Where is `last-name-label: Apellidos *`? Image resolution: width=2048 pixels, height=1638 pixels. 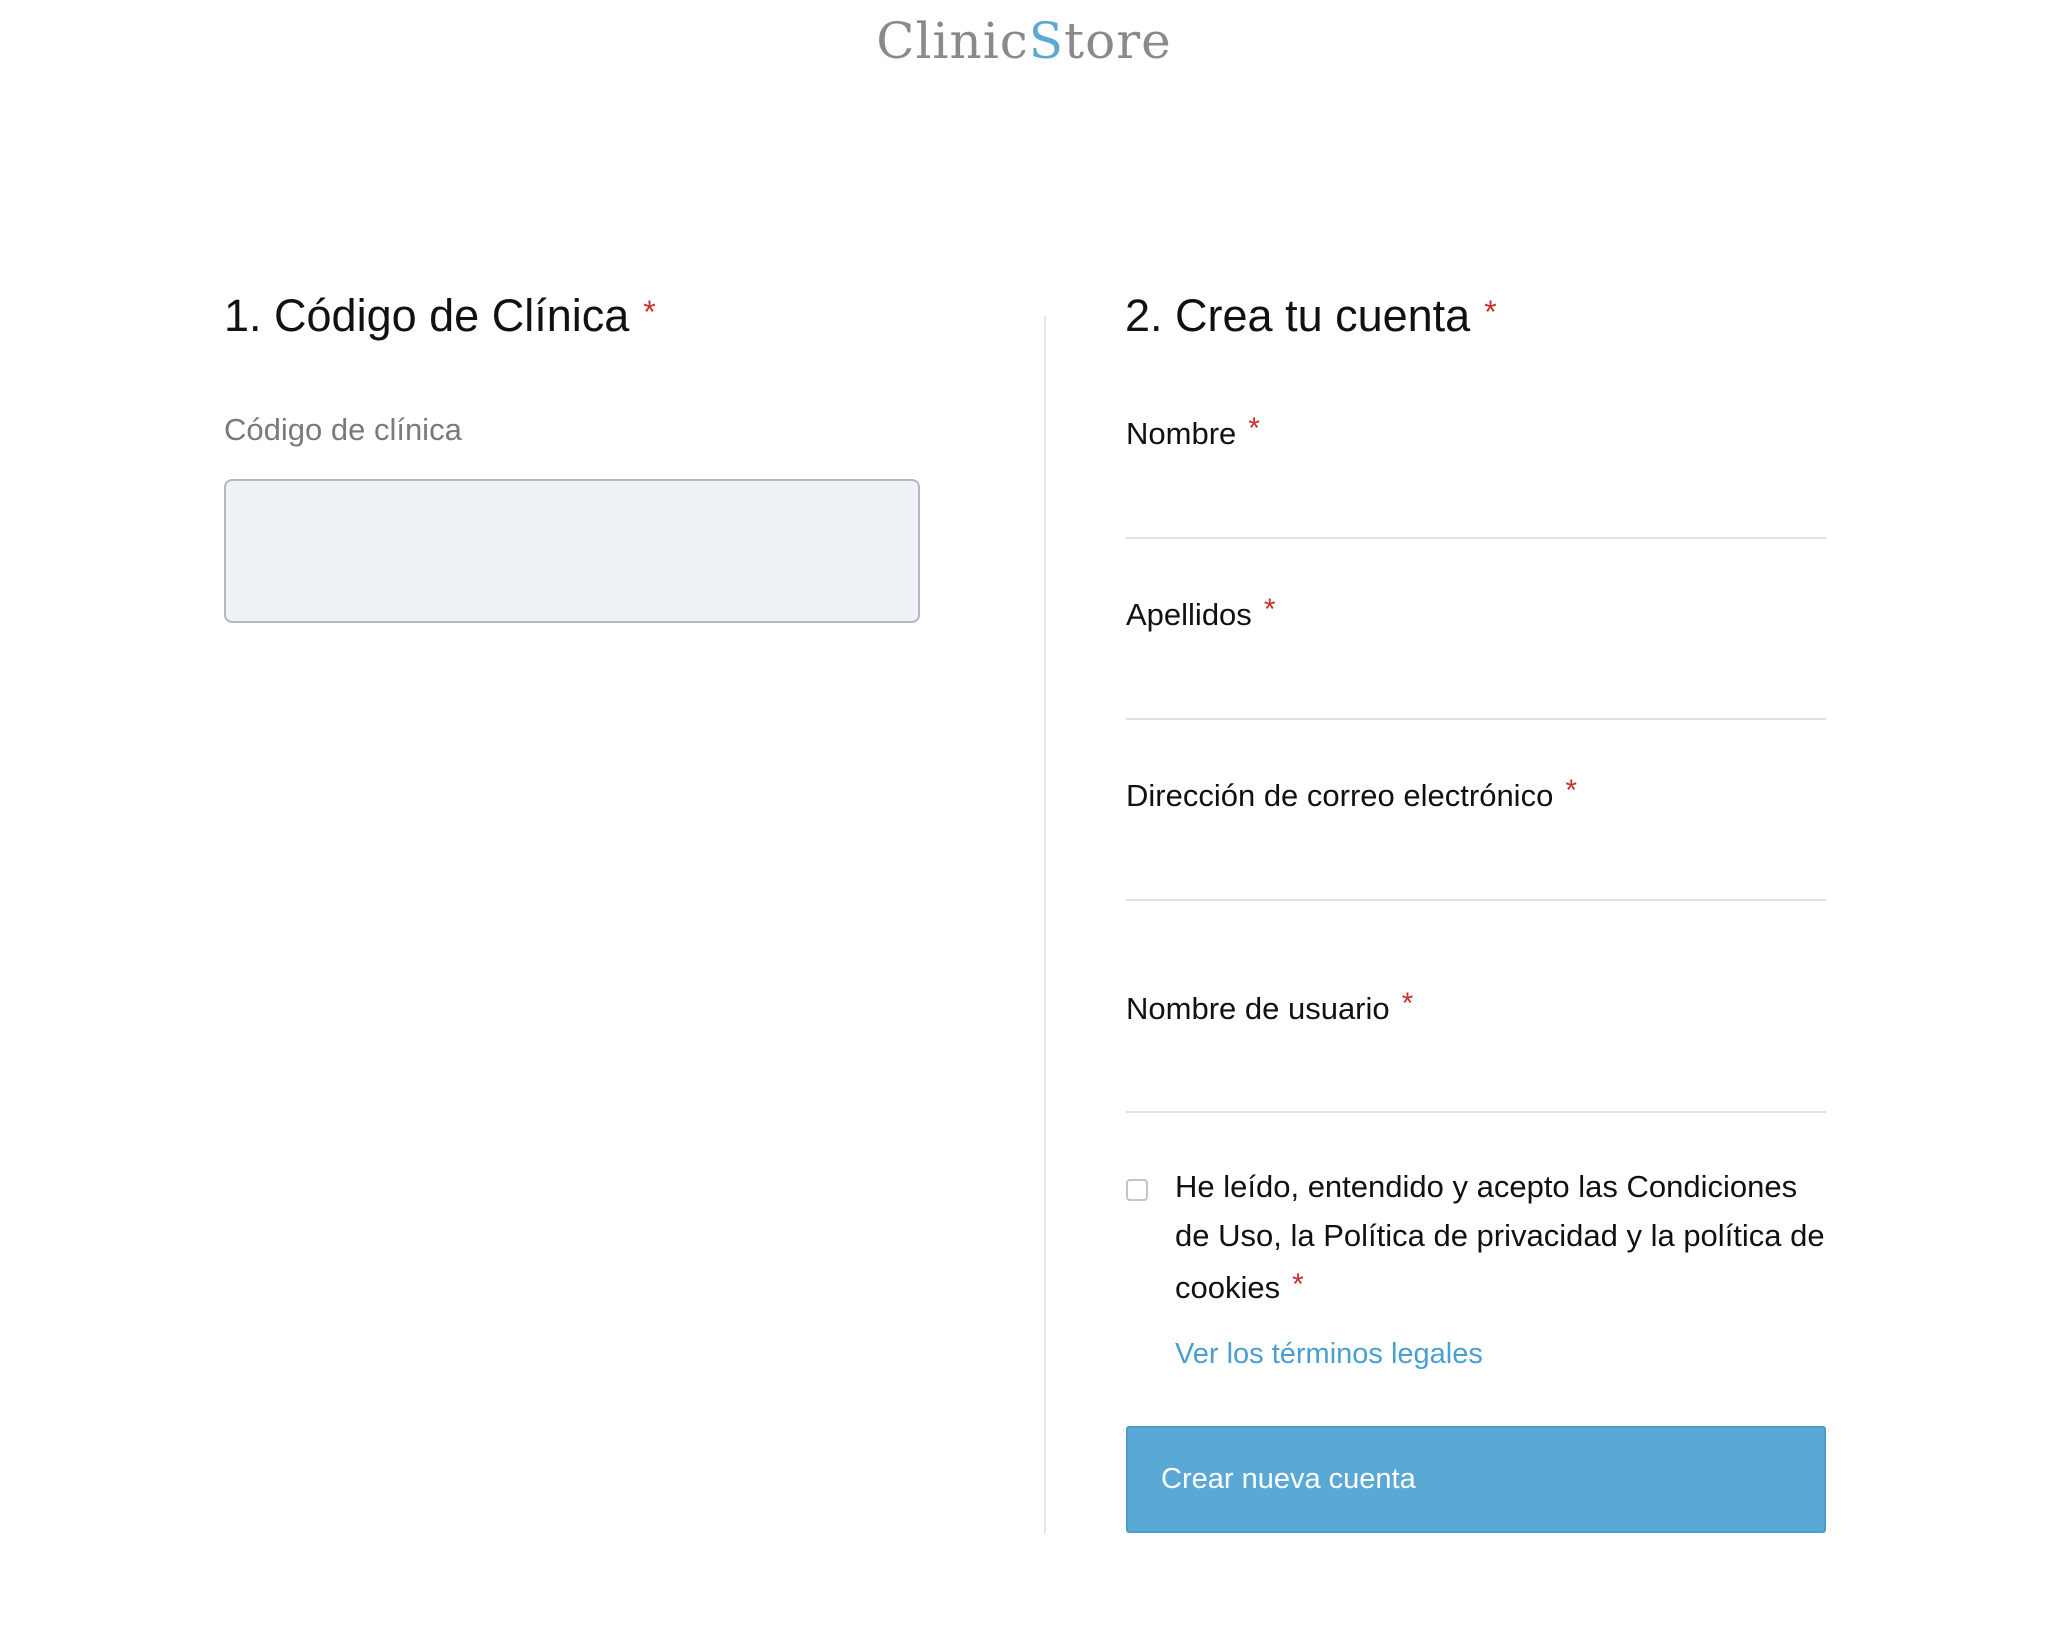
last-name-label: Apellidos * is located at coordinates (1201, 613).